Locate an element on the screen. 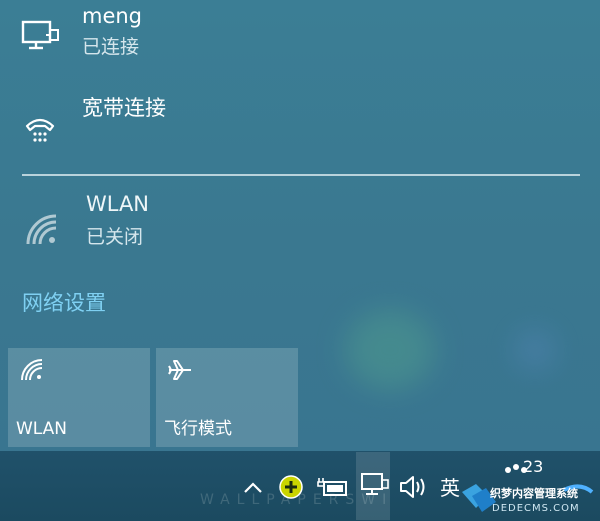  network-settings-link: 网络设置 is located at coordinates (64, 303).